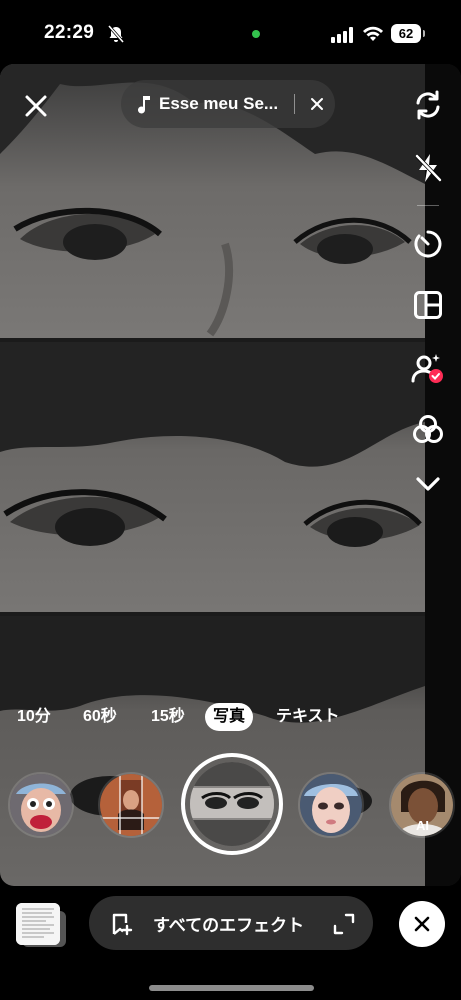 Image resolution: width=461 pixels, height=1000 pixels. What do you see at coordinates (144, 105) in the screenshot?
I see `music-note-icon` at bounding box center [144, 105].